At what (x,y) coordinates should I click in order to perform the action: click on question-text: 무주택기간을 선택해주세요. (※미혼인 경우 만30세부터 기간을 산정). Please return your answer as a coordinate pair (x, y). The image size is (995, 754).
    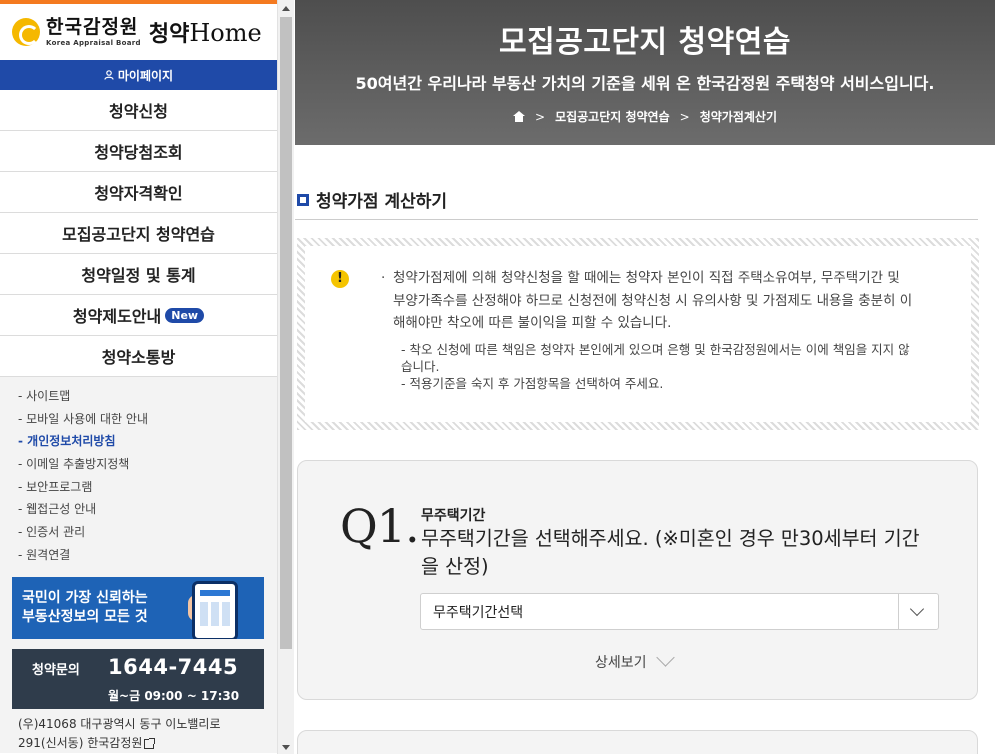
    Looking at the image, I should click on (670, 552).